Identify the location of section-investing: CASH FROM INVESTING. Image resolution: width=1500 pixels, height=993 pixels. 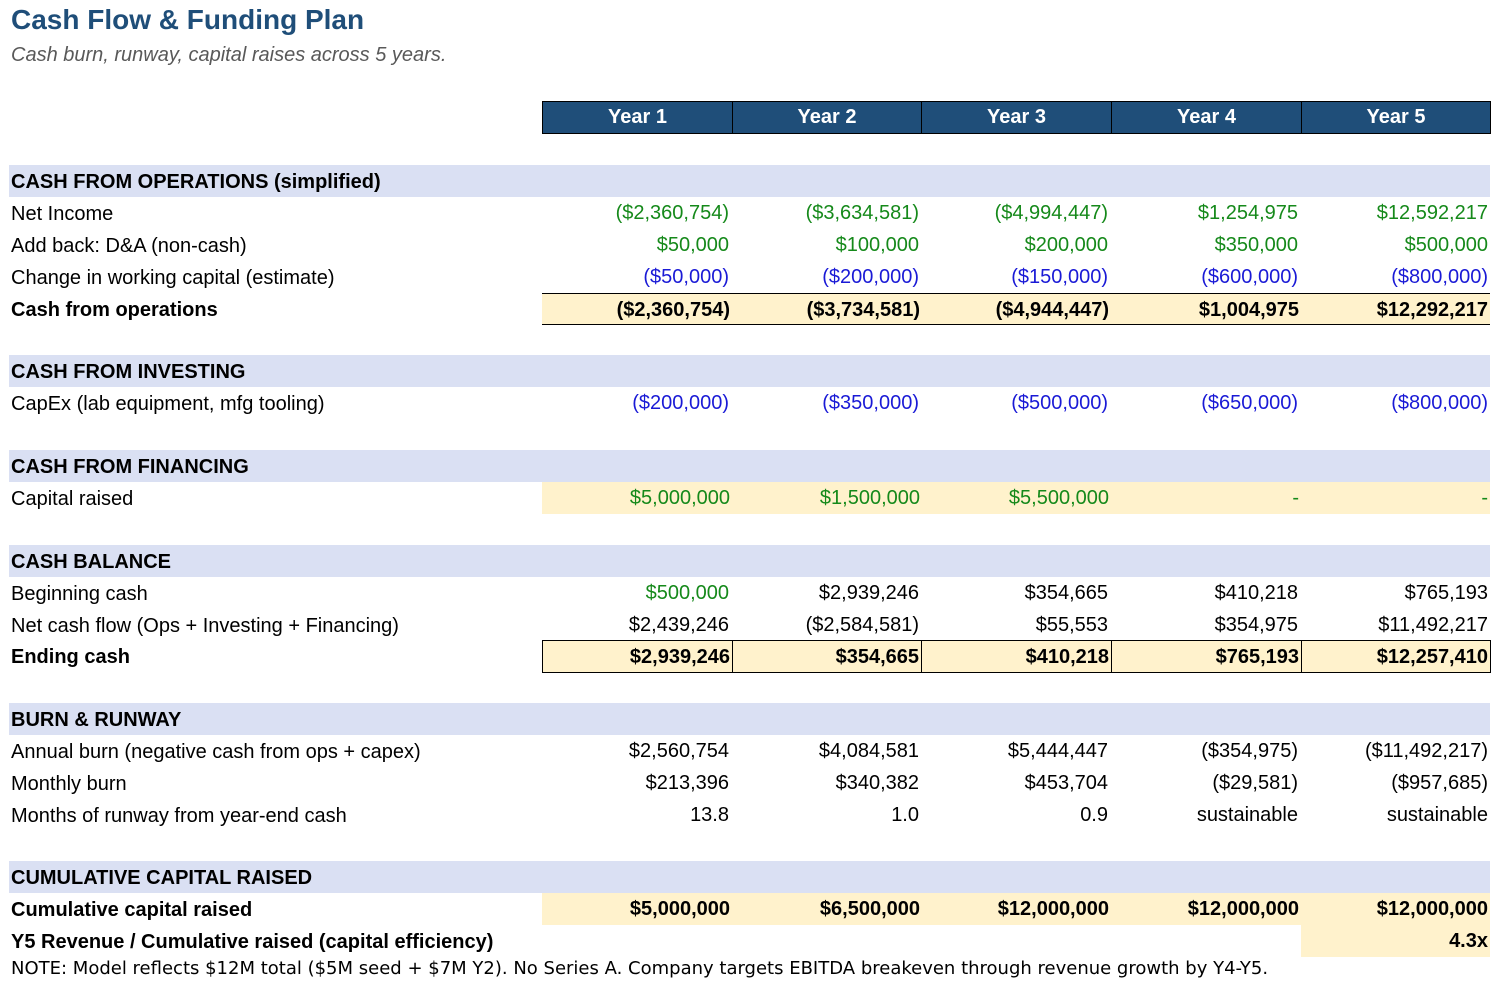
(749, 371).